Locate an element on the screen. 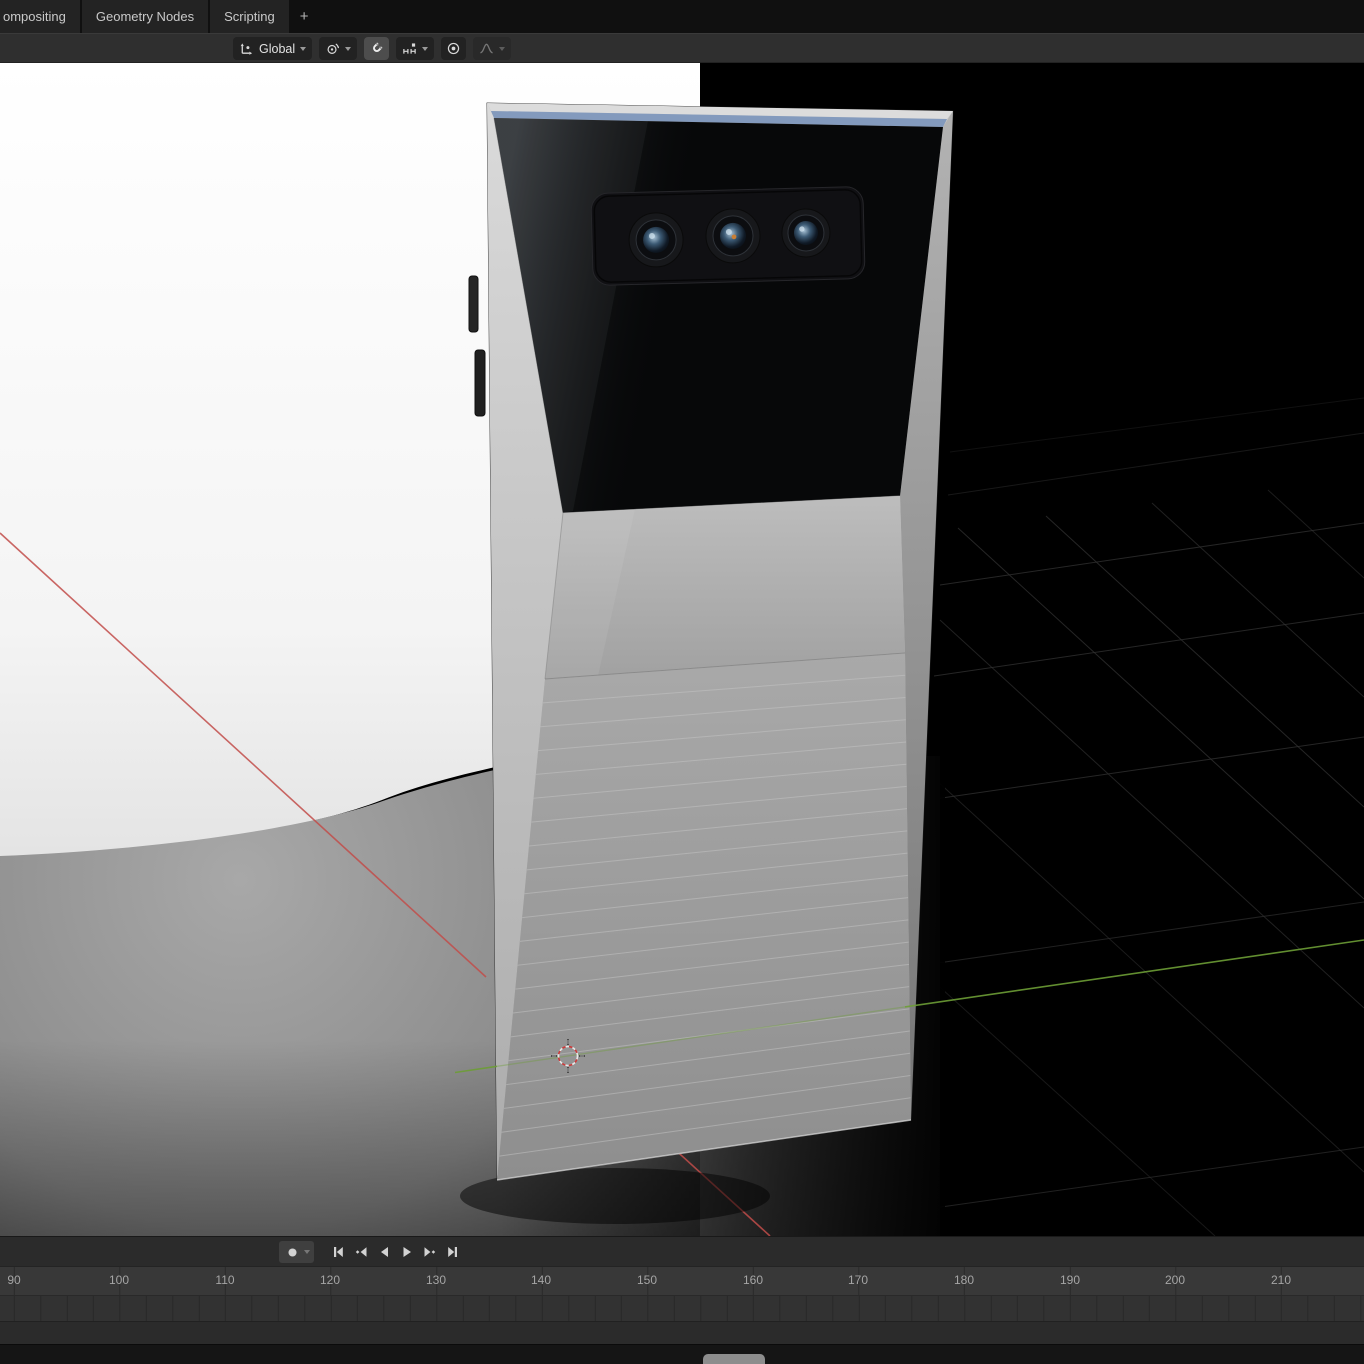 This screenshot has height=1364, width=1364. ruler-frame-label: 90 is located at coordinates (14, 1280).